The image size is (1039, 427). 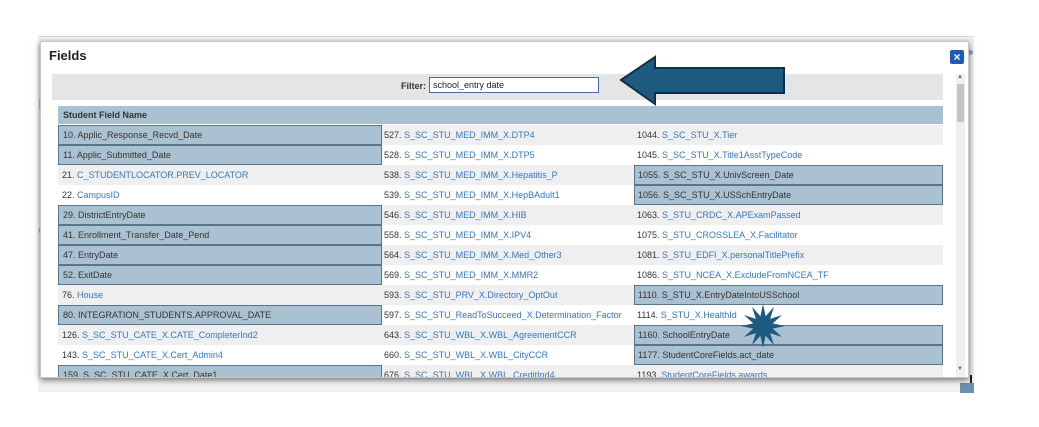 What do you see at coordinates (140, 135) in the screenshot?
I see `field-name-link: Applic_Response_Recvd_Date` at bounding box center [140, 135].